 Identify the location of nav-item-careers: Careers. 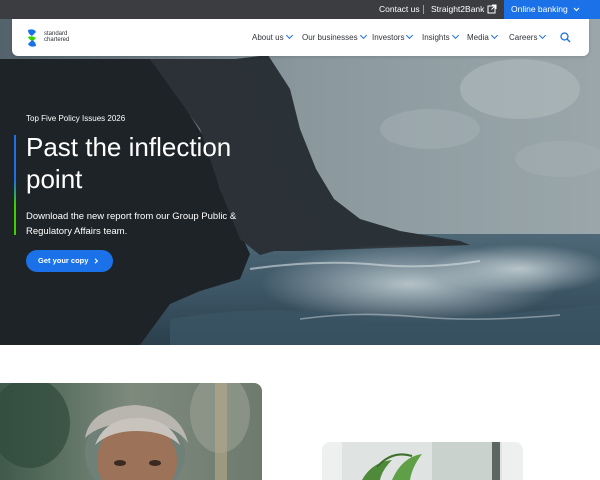
(528, 37).